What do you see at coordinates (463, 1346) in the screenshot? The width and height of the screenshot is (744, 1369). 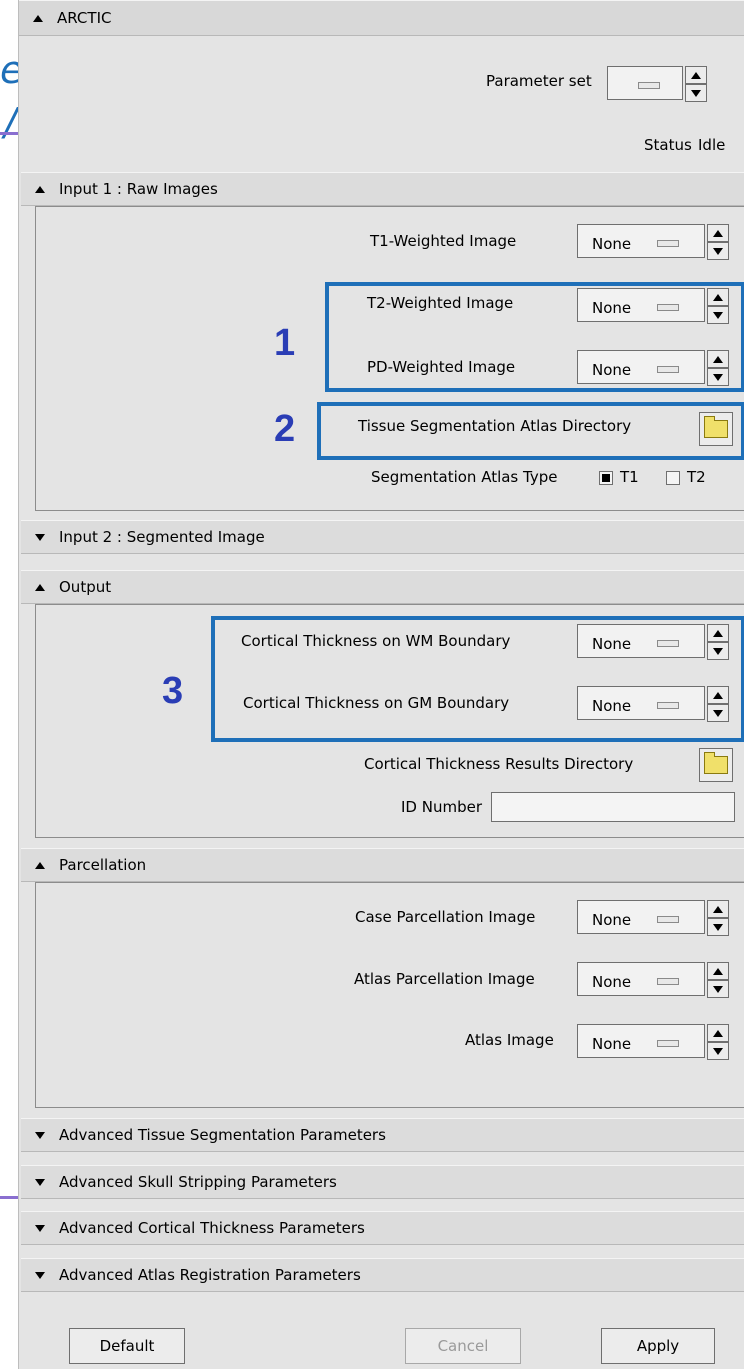 I see `cancel-button: Cancel` at bounding box center [463, 1346].